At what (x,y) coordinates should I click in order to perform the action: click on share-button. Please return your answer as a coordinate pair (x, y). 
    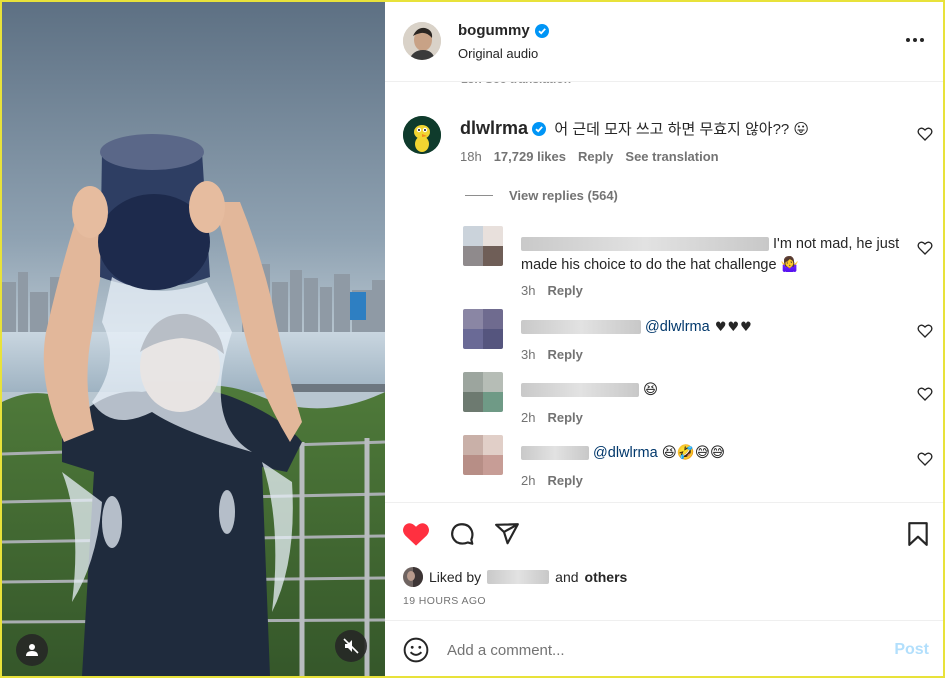
    Looking at the image, I should click on (507, 534).